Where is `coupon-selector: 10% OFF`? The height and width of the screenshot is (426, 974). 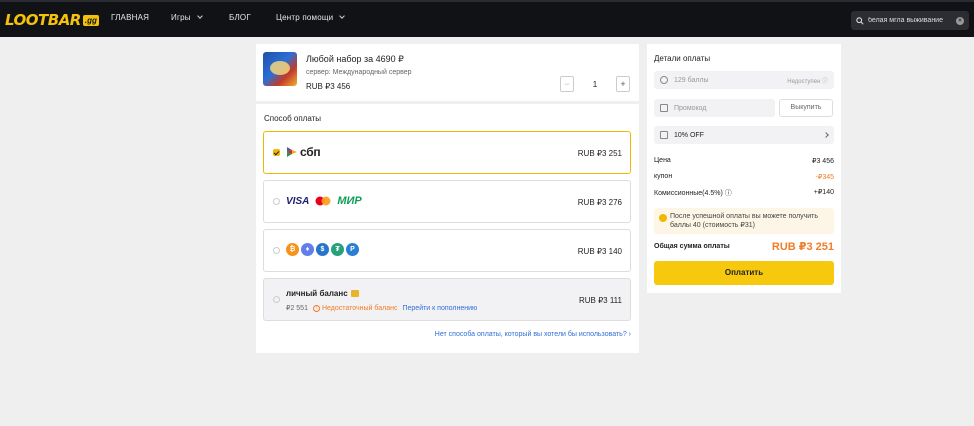 coupon-selector: 10% OFF is located at coordinates (744, 135).